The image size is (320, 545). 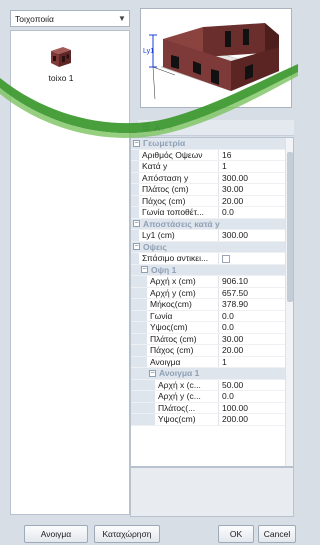 I want to click on checkbox-icon, so click(x=226, y=259).